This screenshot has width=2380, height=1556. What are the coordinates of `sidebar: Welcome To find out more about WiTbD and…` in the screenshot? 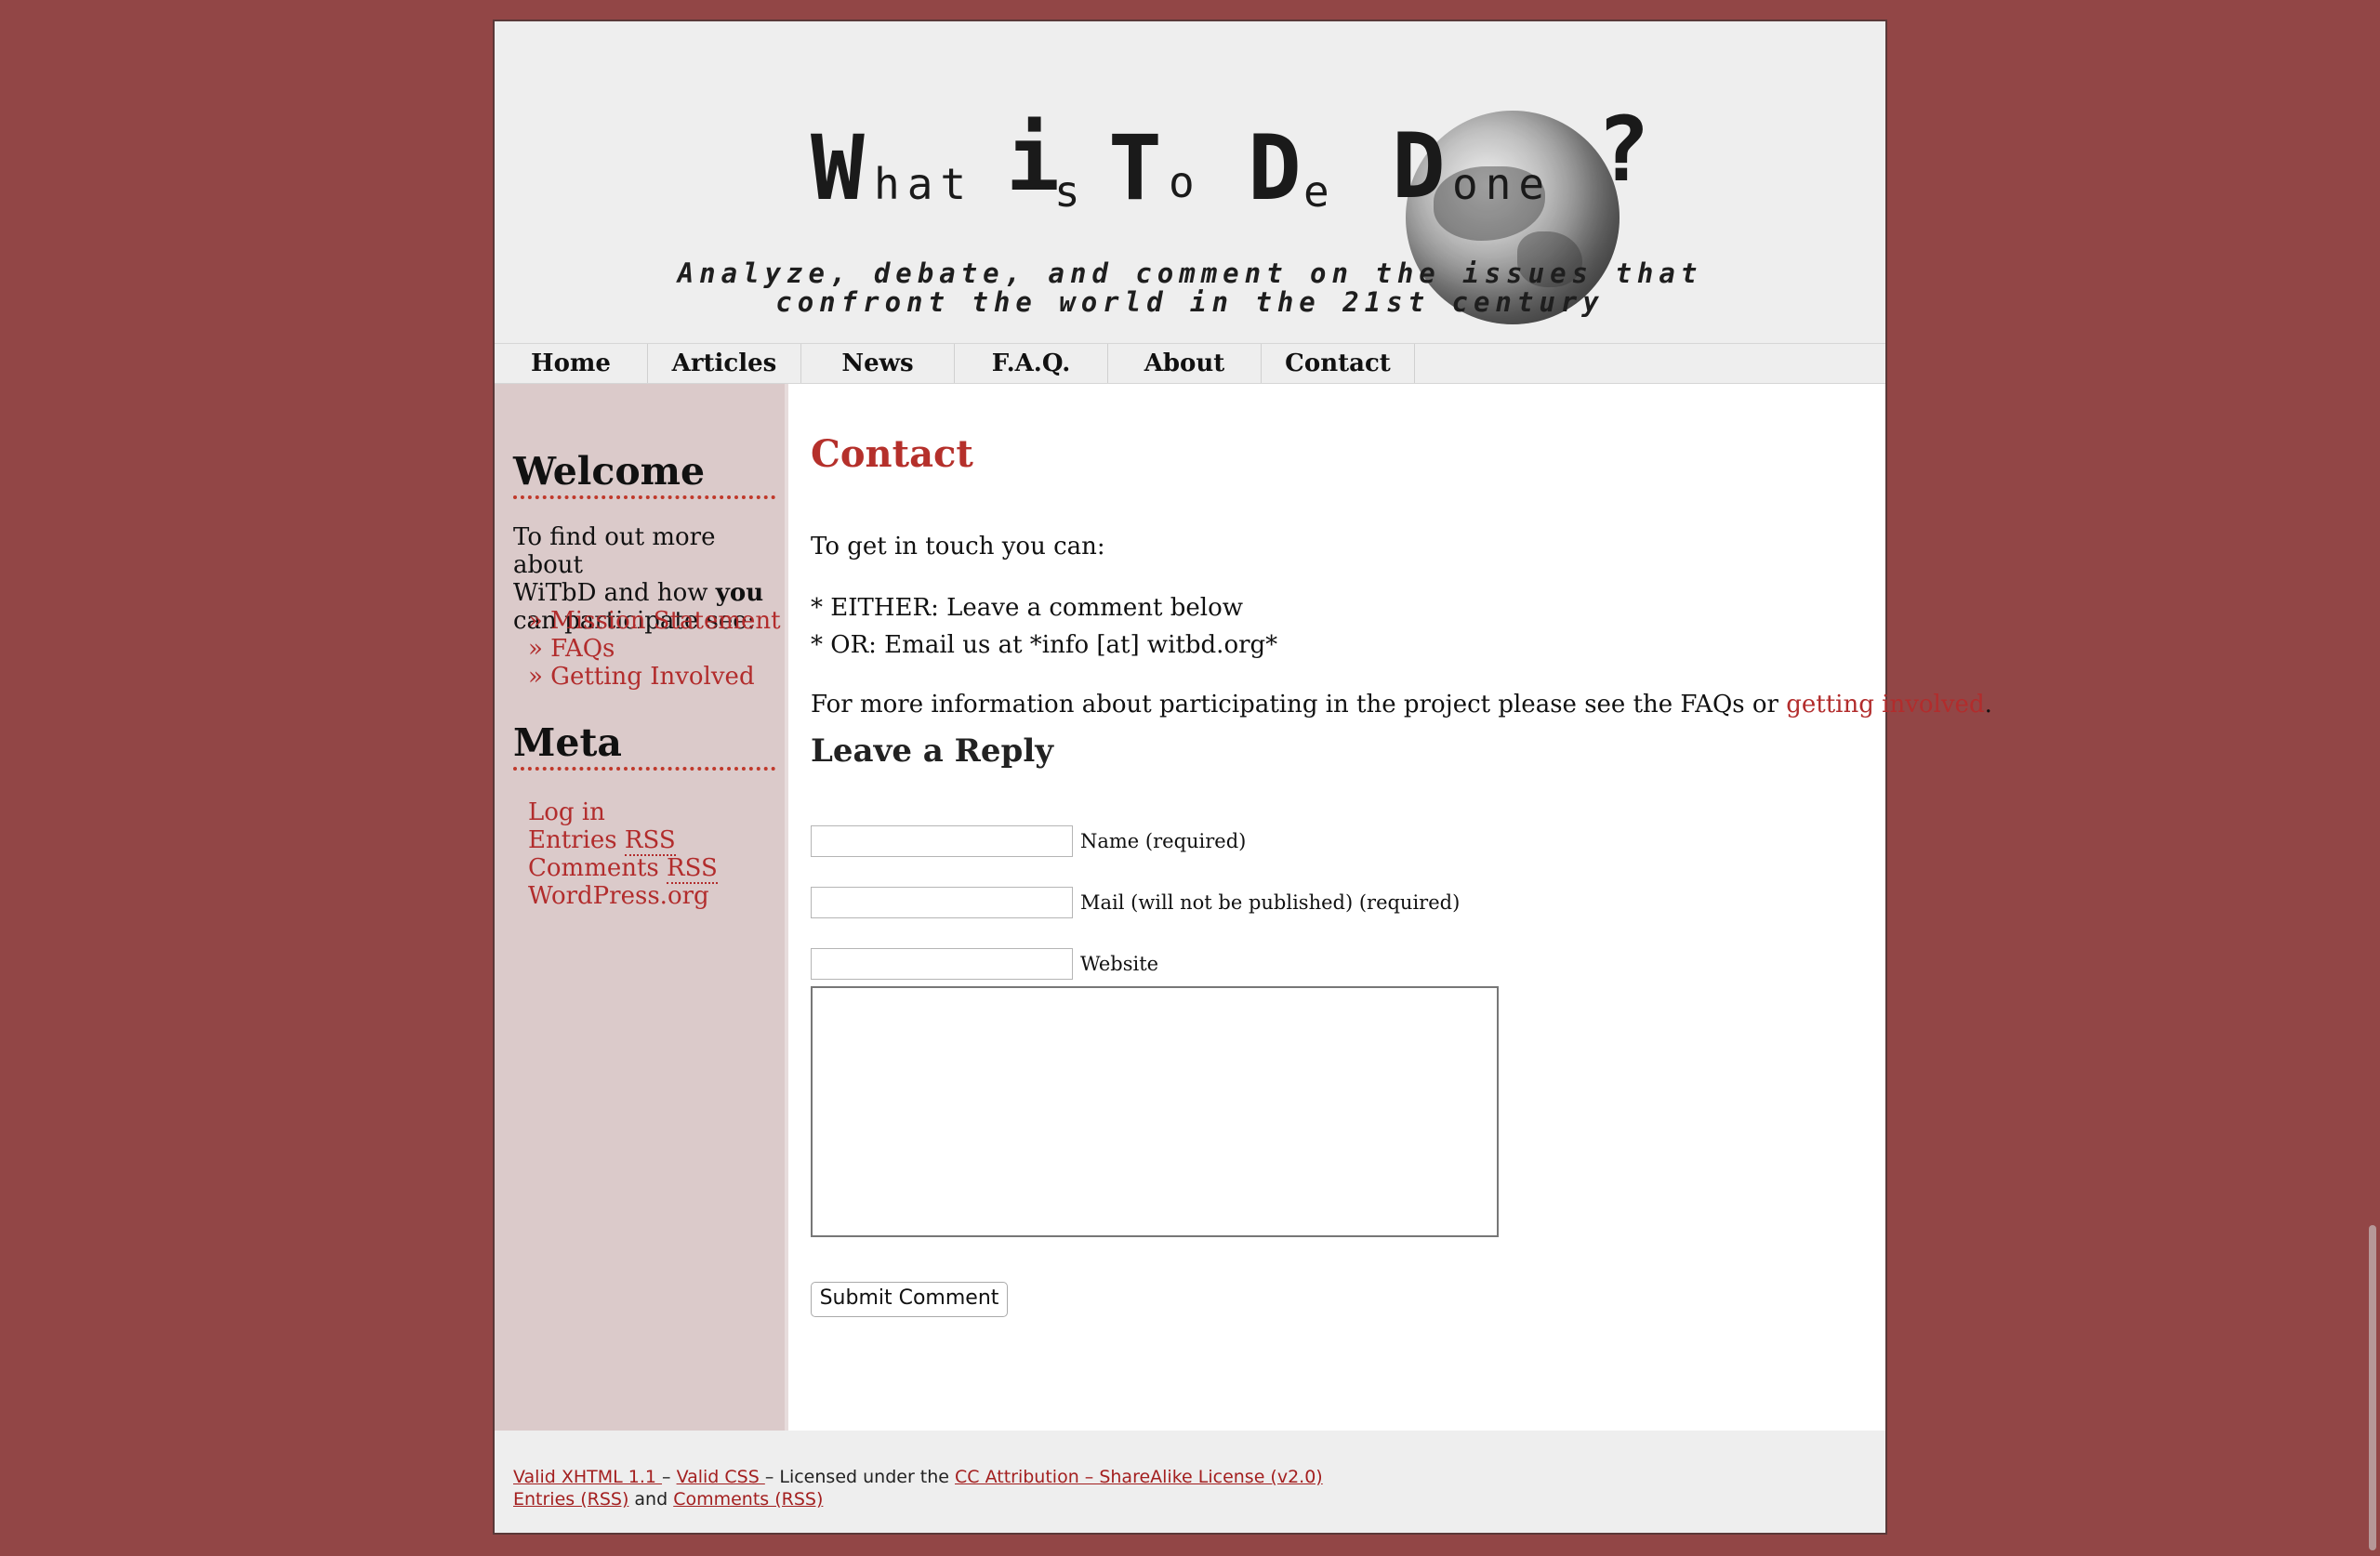 It's located at (641, 907).